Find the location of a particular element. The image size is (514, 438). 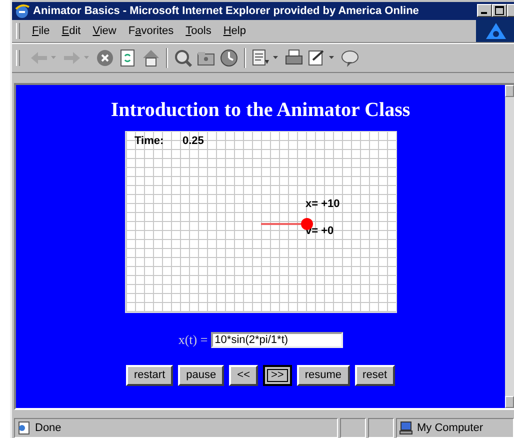

home-icon is located at coordinates (151, 58).